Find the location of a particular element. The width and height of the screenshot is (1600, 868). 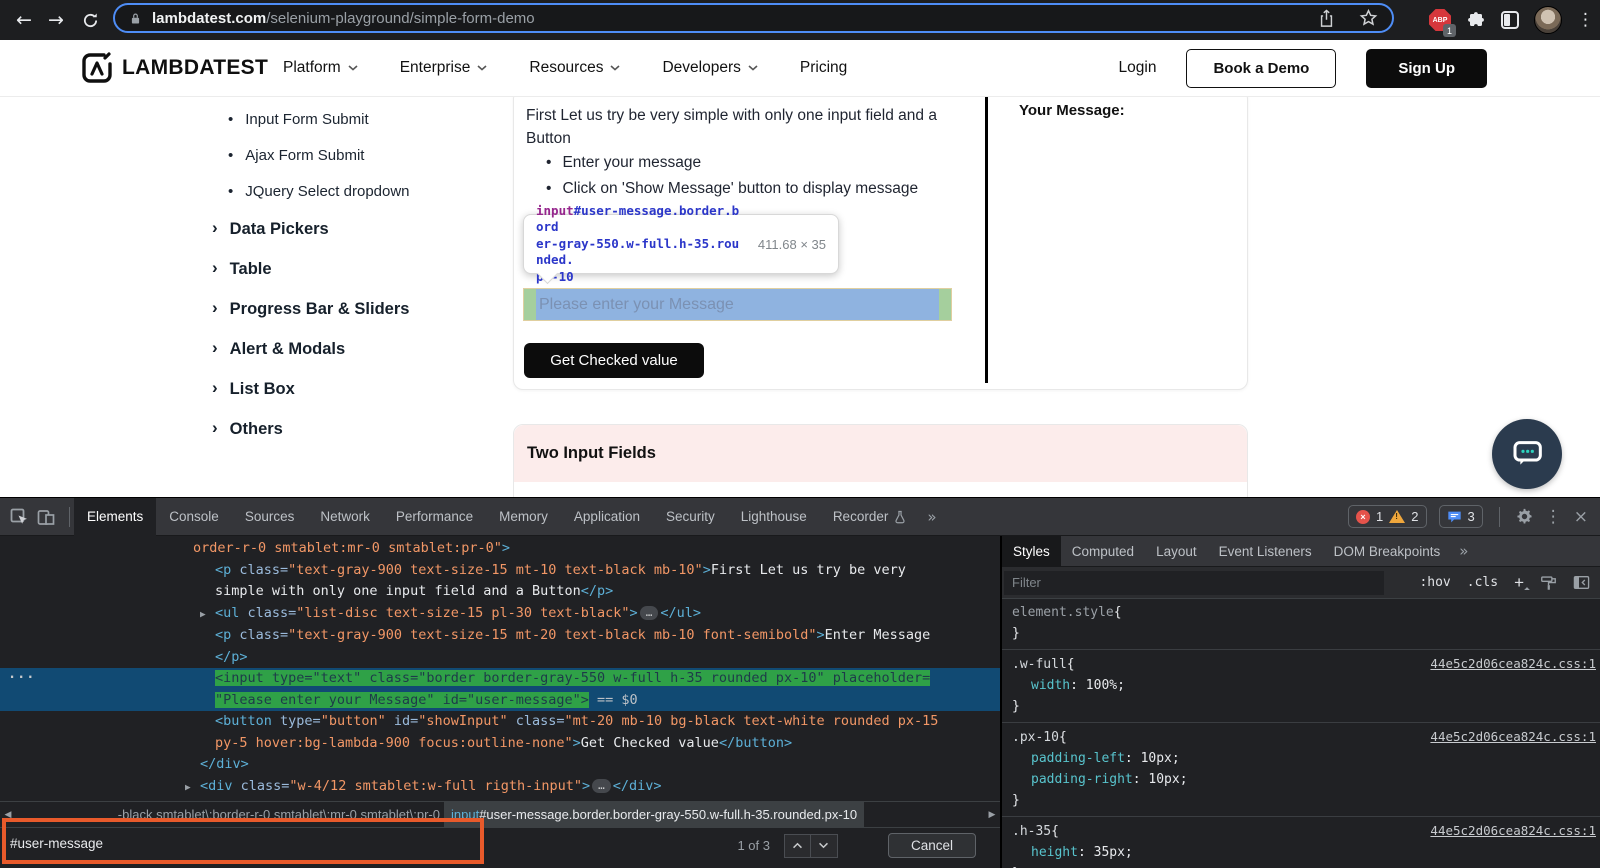

signup-button: Sign Up is located at coordinates (1426, 68).